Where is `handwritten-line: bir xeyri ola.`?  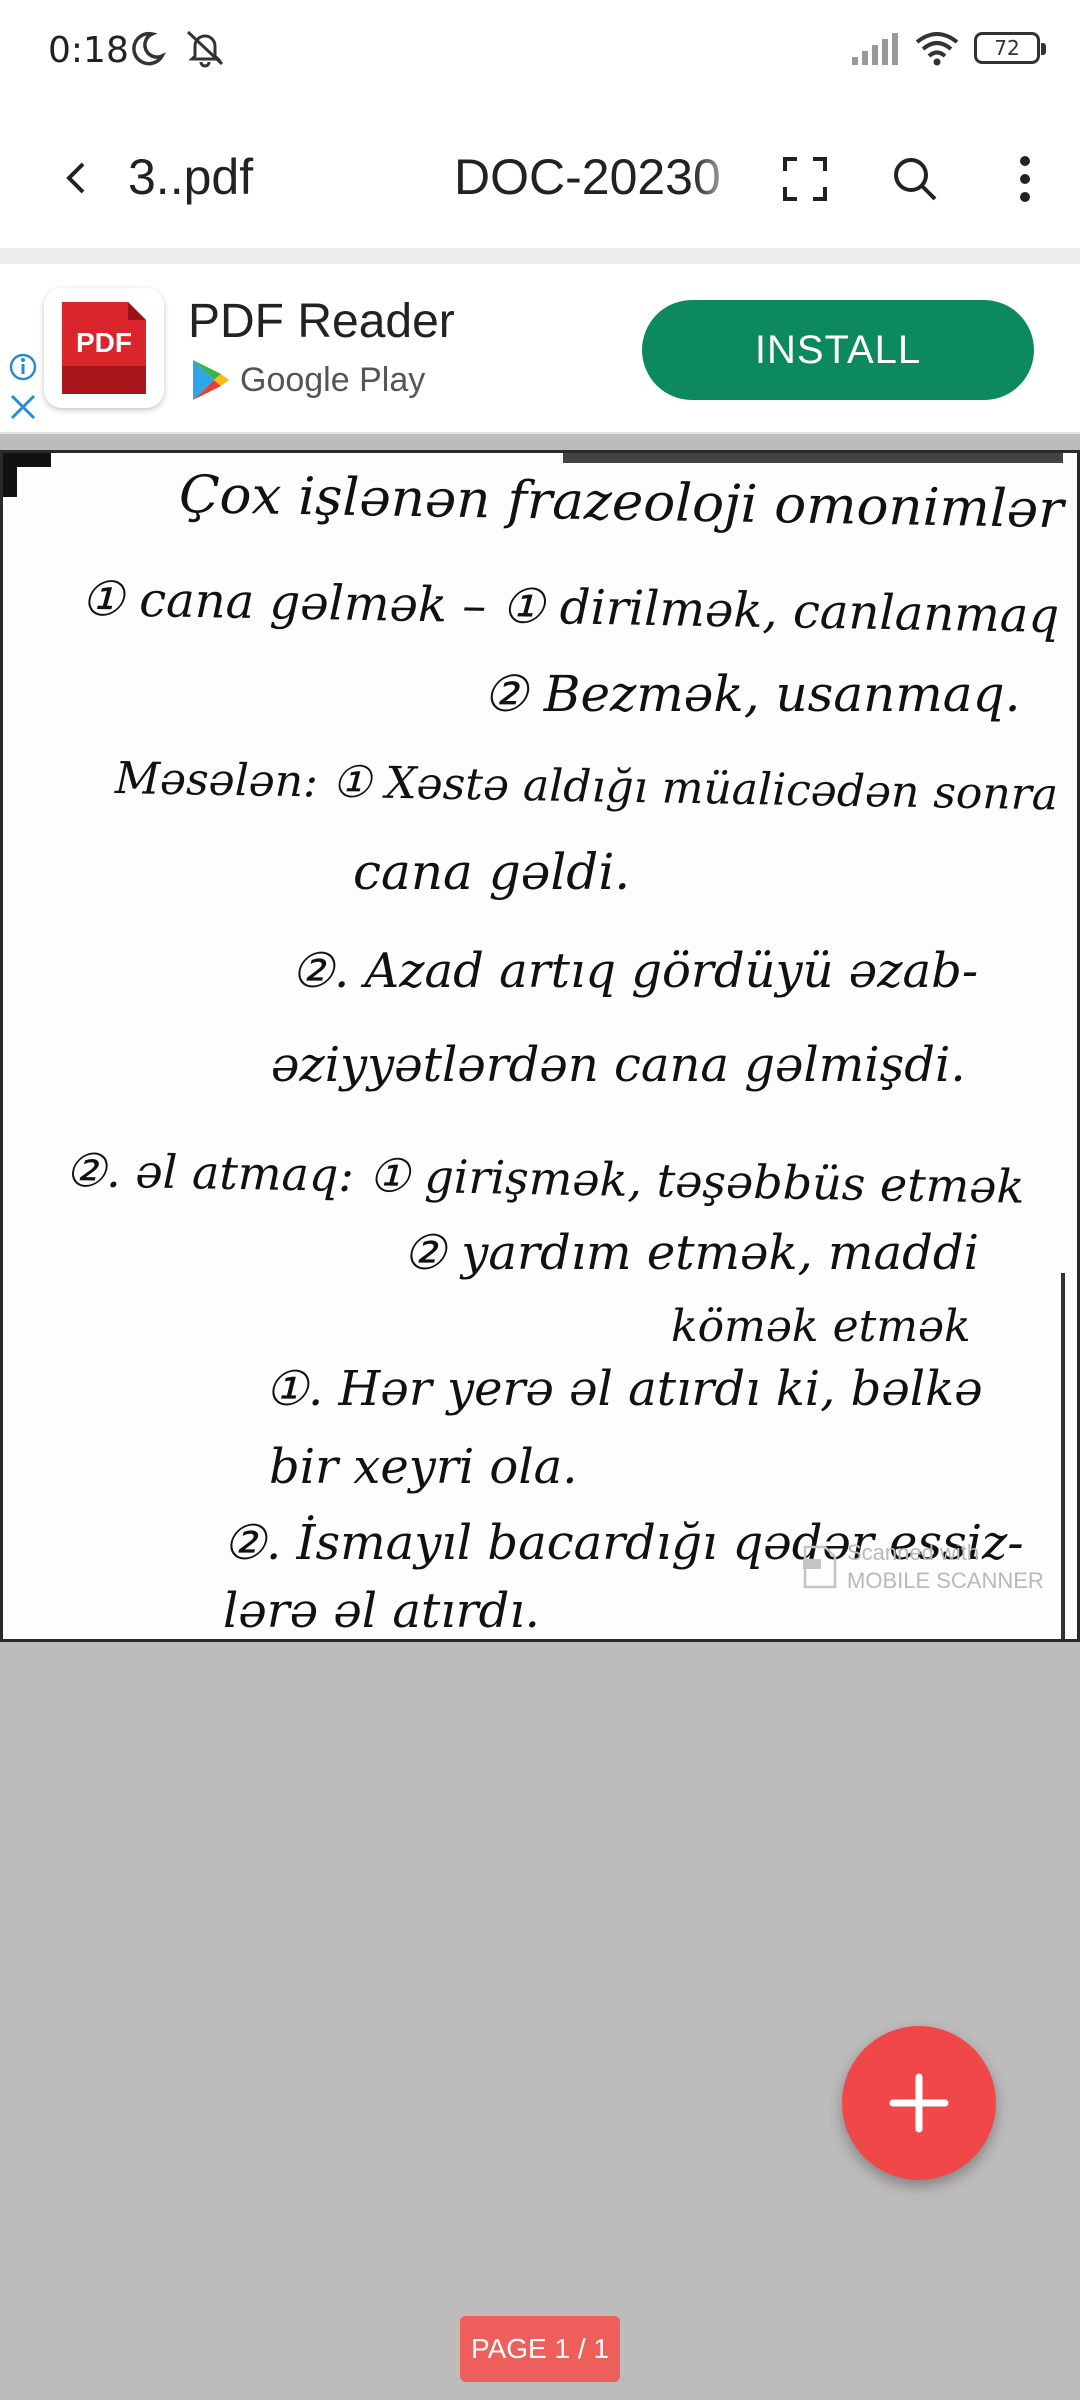
handwritten-line: bir xeyri ola. is located at coordinates (423, 1467).